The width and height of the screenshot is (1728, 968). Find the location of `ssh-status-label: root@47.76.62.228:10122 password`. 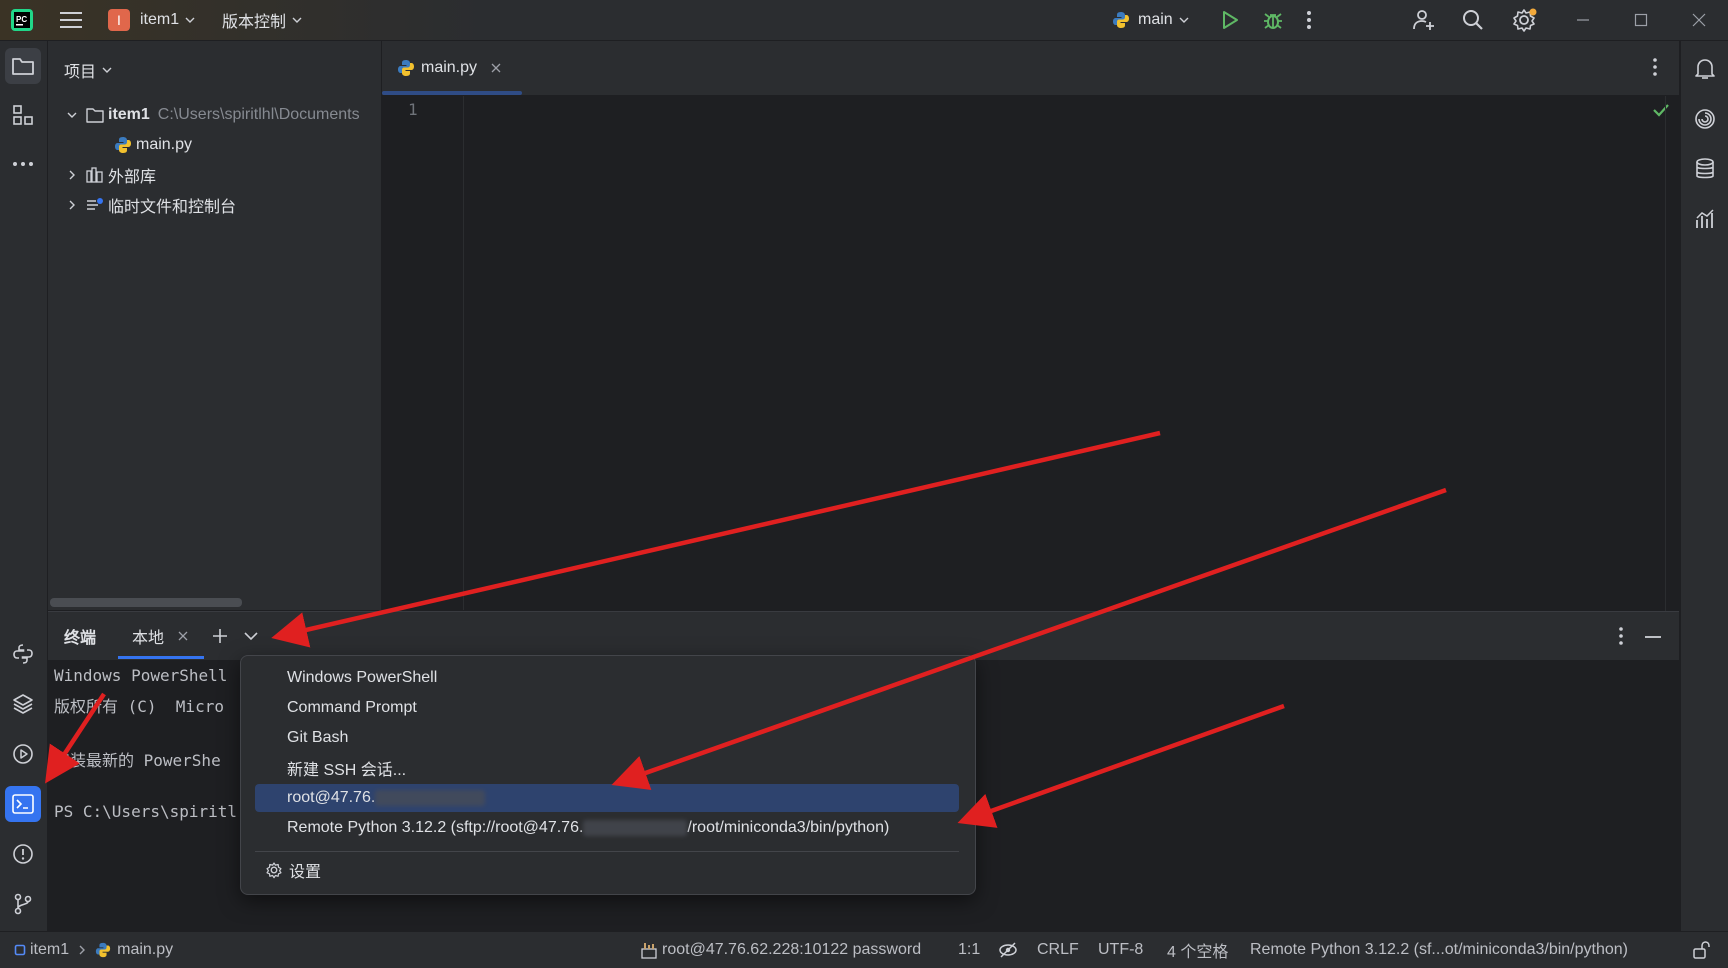

ssh-status-label: root@47.76.62.228:10122 password is located at coordinates (792, 949).